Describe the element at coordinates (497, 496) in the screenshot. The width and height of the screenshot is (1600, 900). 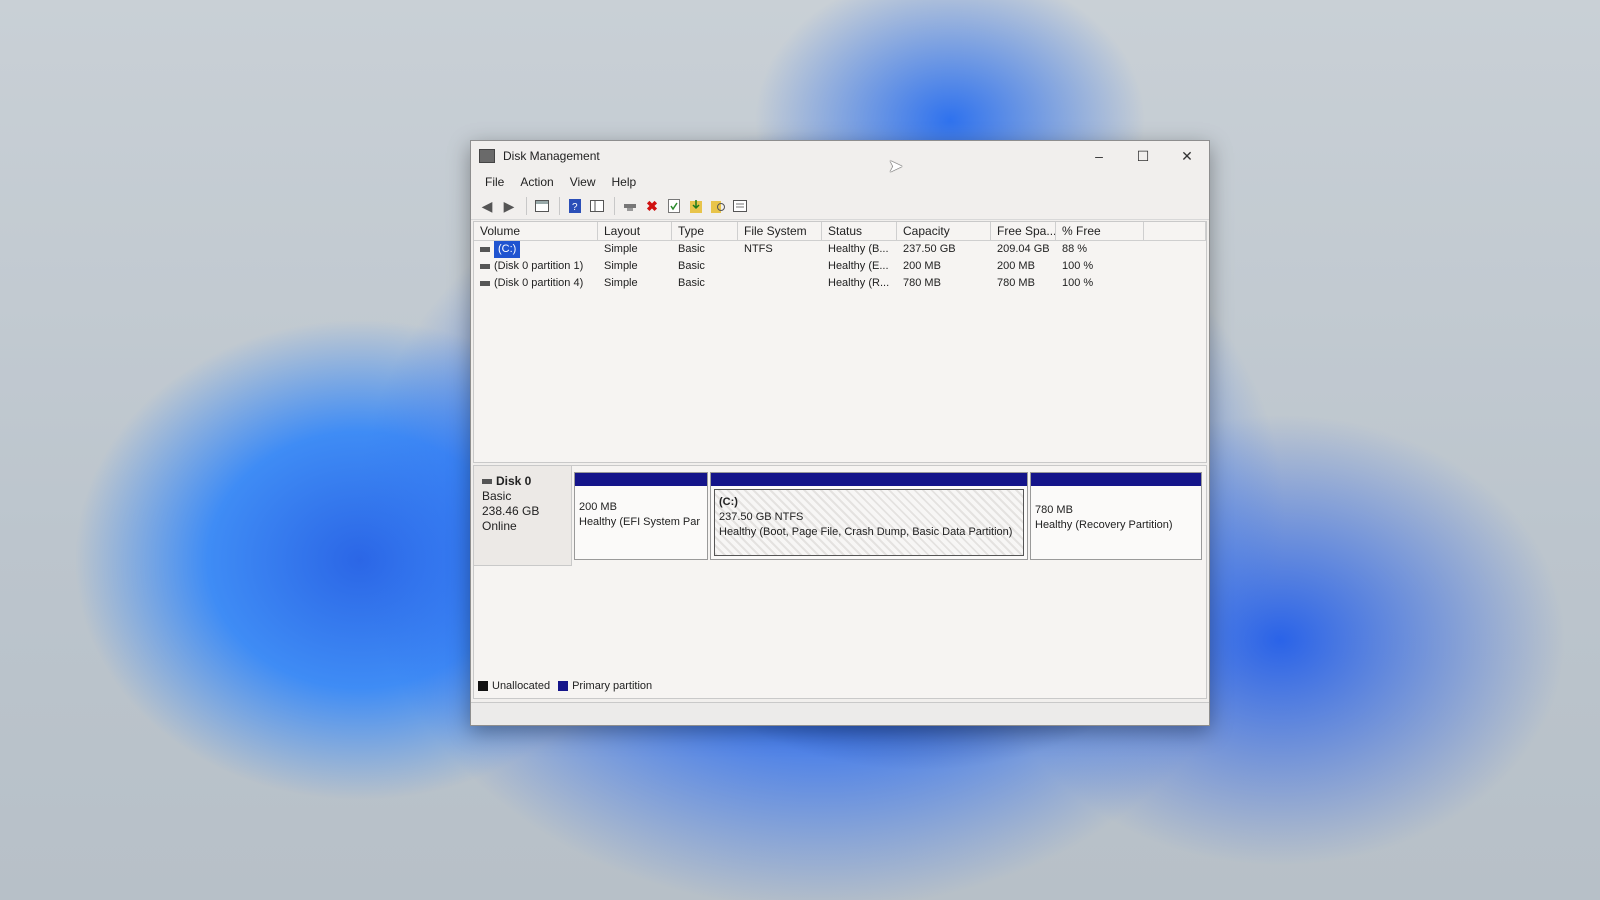
I see `disk-type: Basic` at that location.